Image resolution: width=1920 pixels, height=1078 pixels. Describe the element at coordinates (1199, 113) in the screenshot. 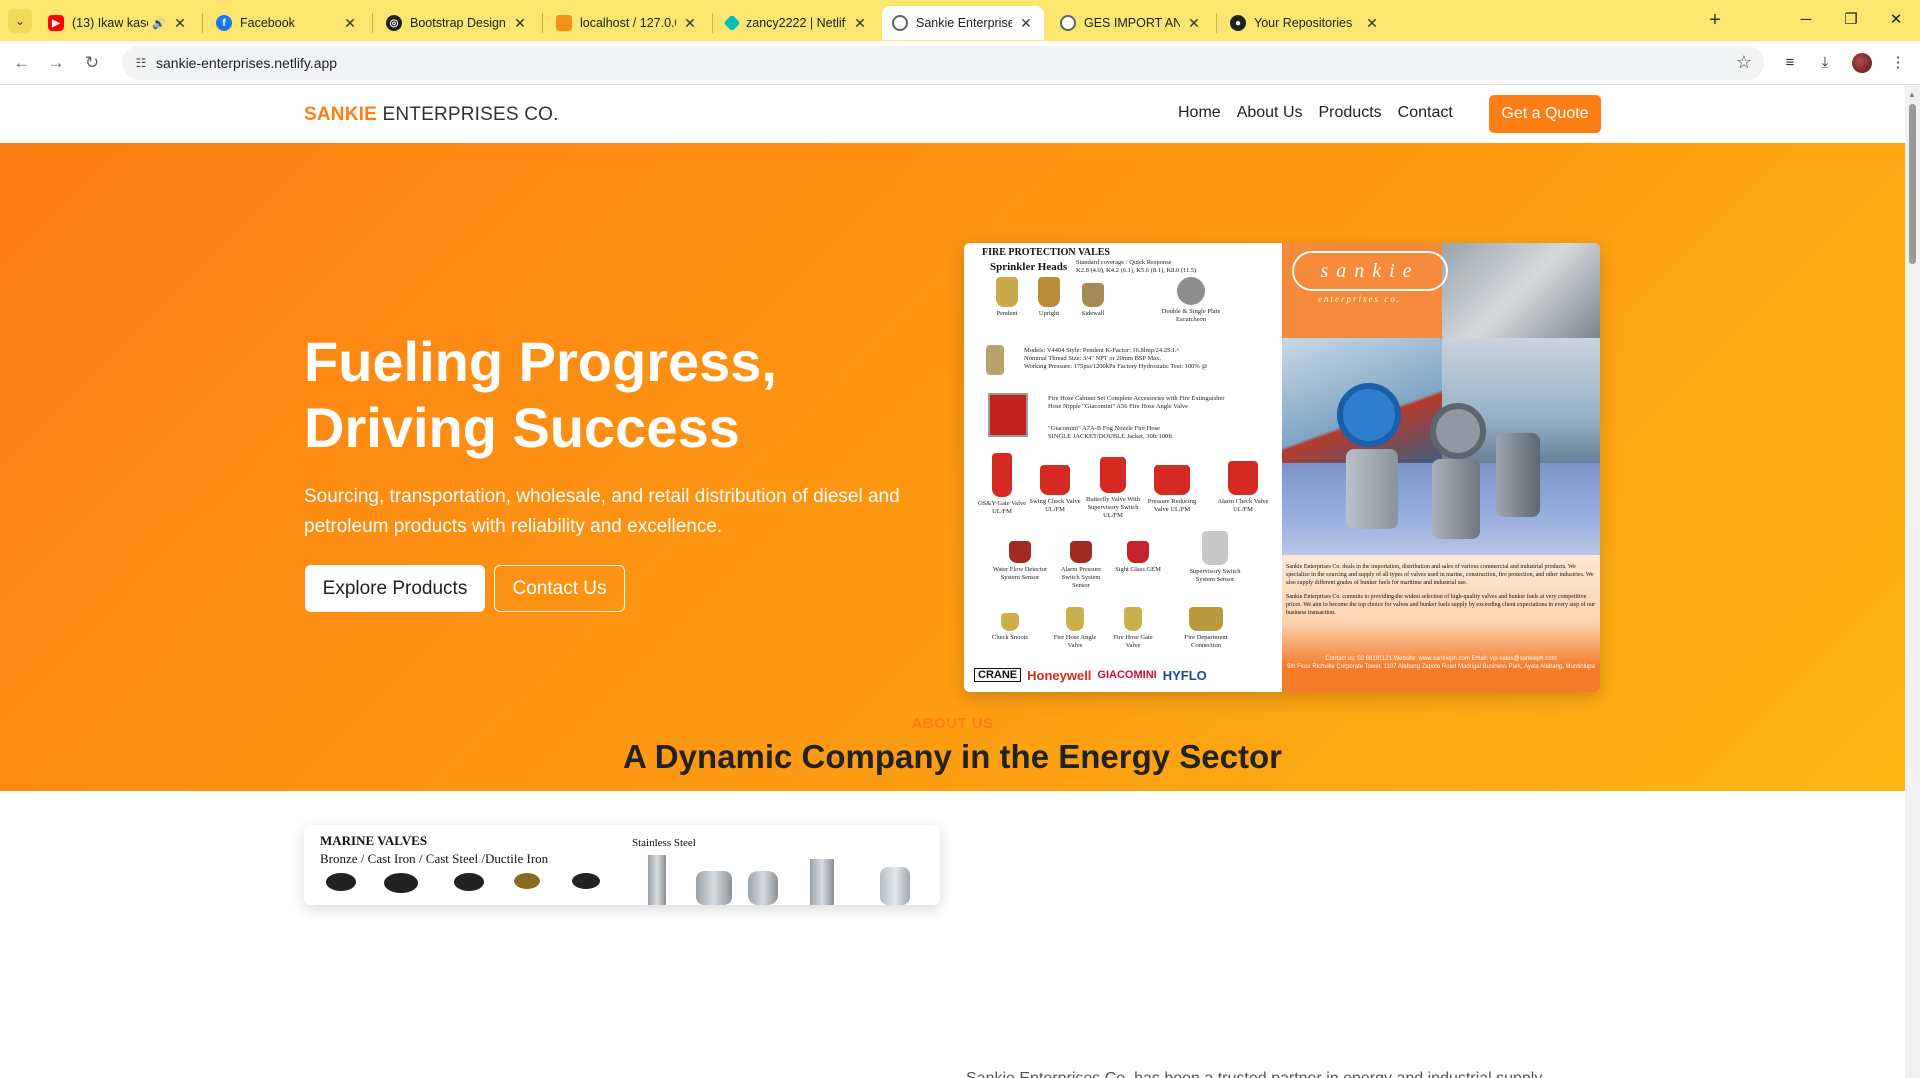

I see `nav-home-link: Home` at that location.